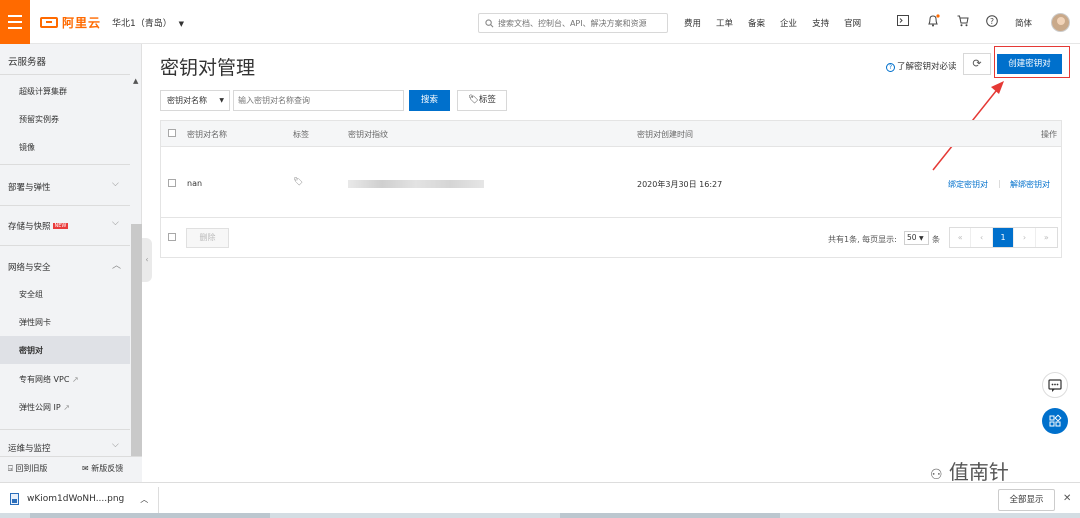 The height and width of the screenshot is (518, 1080). Describe the element at coordinates (44, 379) in the screenshot. I see `sidebar-item-vpc-label: 专有网络 VPC` at that location.